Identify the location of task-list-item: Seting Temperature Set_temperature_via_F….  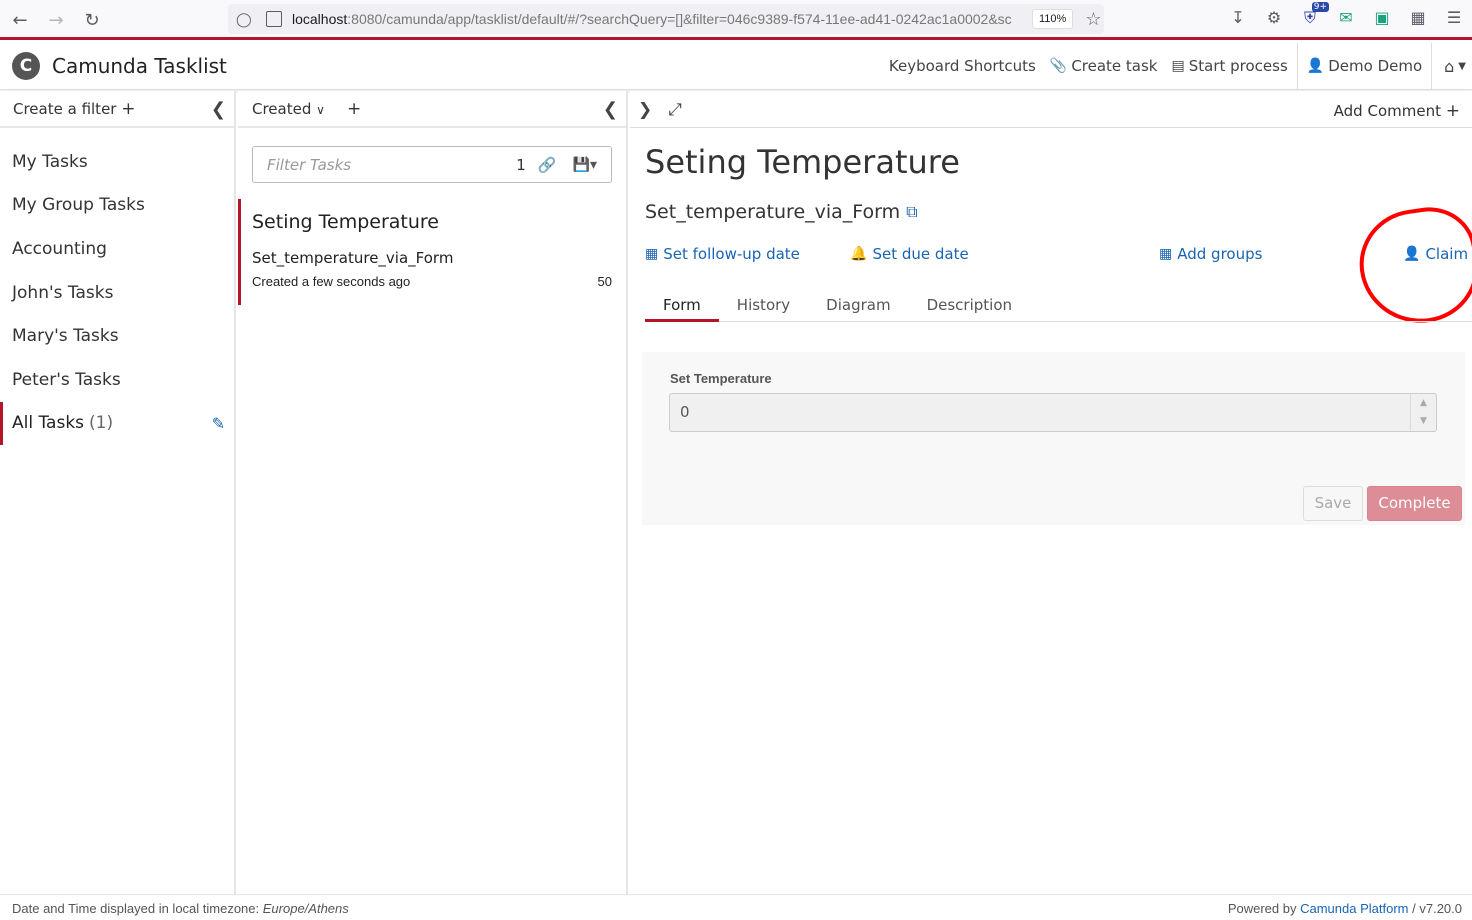
(432, 252).